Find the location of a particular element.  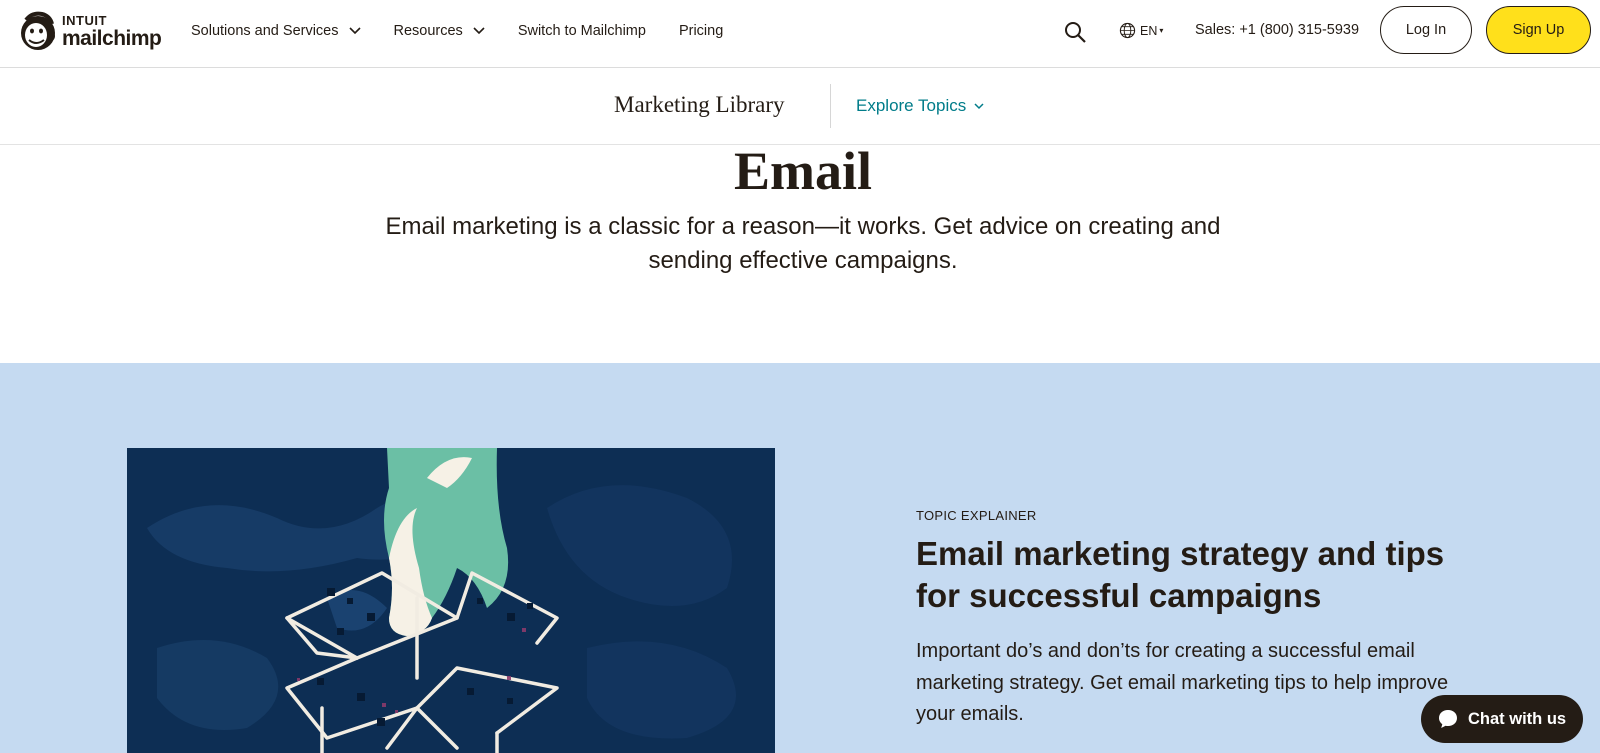

search-icon is located at coordinates (1075, 32).